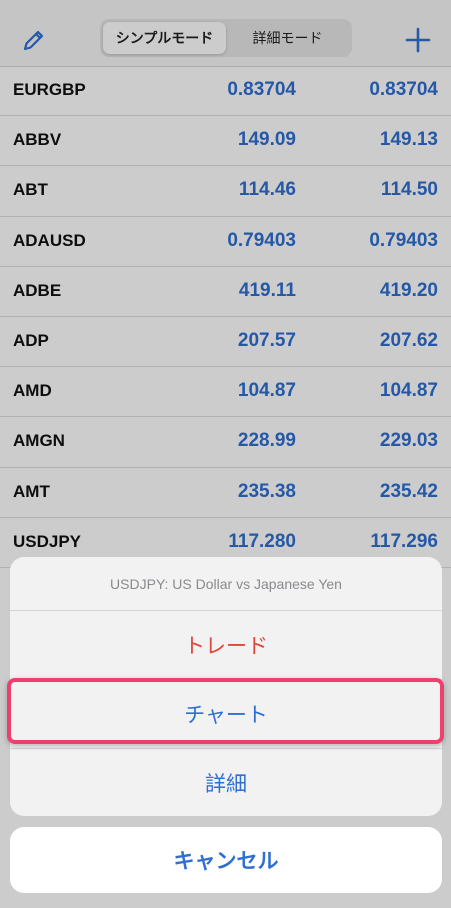  Describe the element at coordinates (226, 782) in the screenshot. I see `details-option: 詳細` at that location.